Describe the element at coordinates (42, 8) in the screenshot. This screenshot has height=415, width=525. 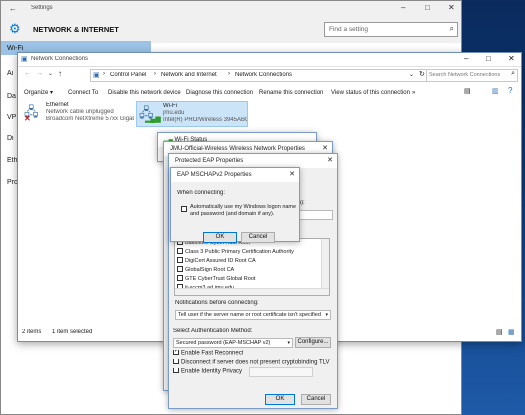
I see `settings-title: Settings` at that location.